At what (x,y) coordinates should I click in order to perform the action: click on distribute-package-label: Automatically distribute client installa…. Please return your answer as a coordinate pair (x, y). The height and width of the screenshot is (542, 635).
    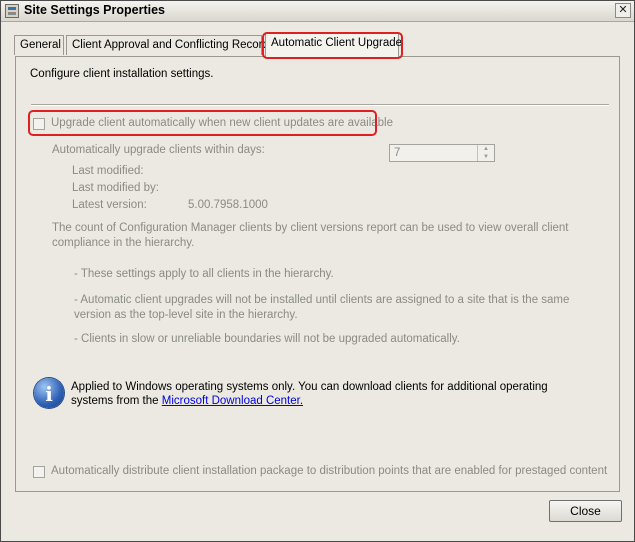
    Looking at the image, I should click on (329, 471).